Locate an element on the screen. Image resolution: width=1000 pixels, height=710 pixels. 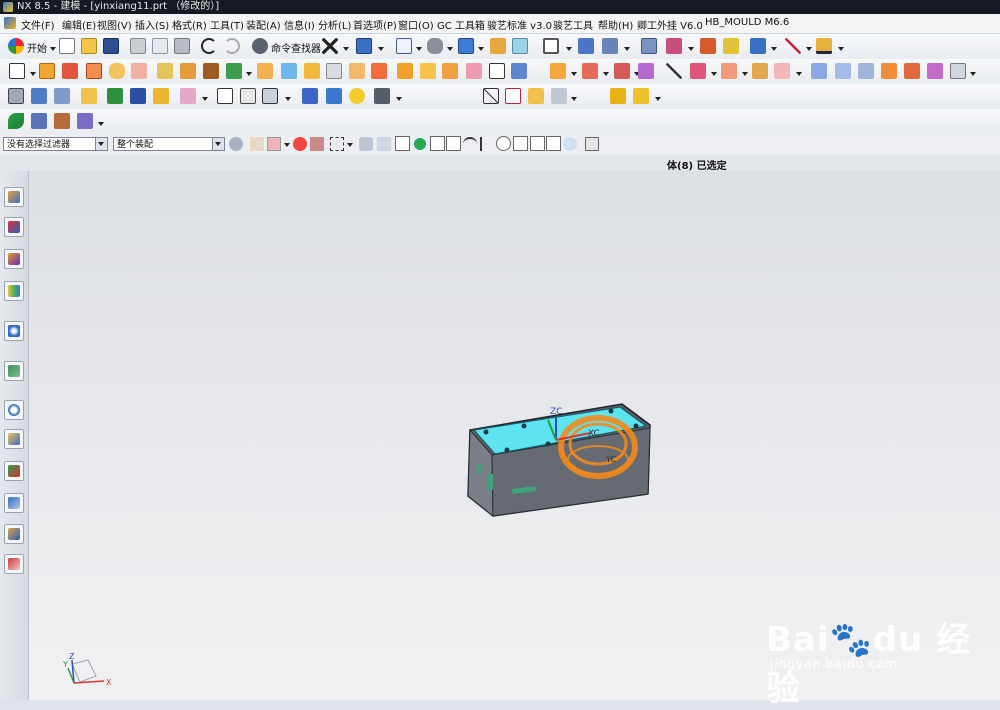
cone-icon is located at coordinates (590, 71).